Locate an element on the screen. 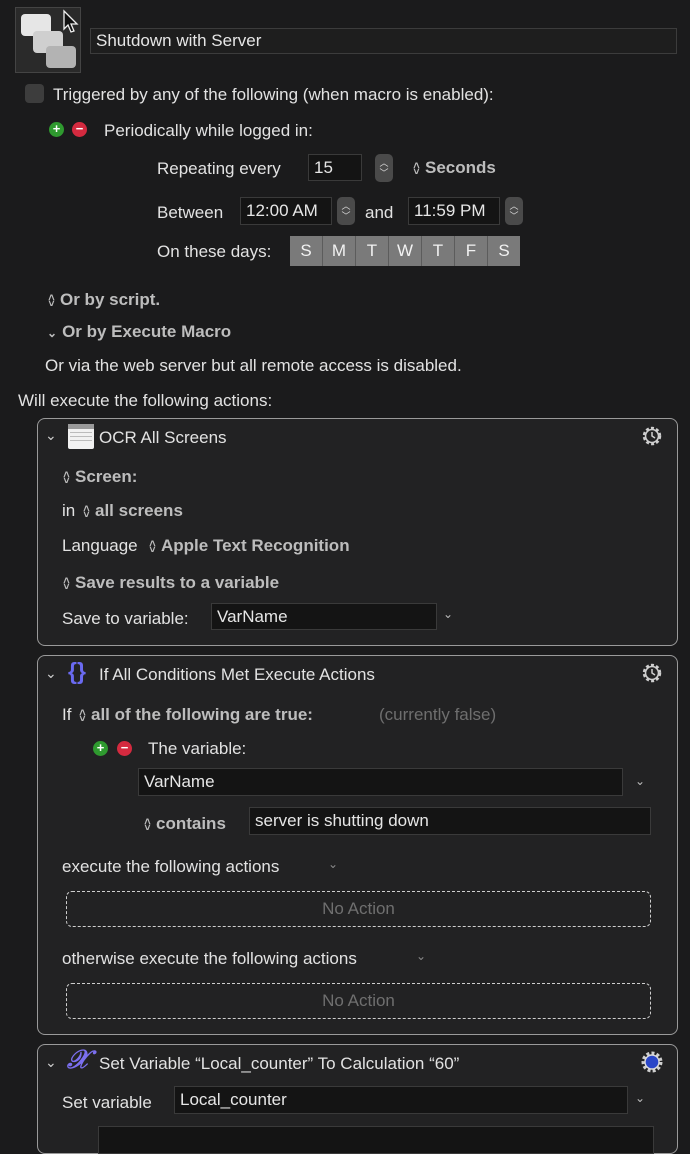  day-toggle-sunday: S is located at coordinates (306, 251).